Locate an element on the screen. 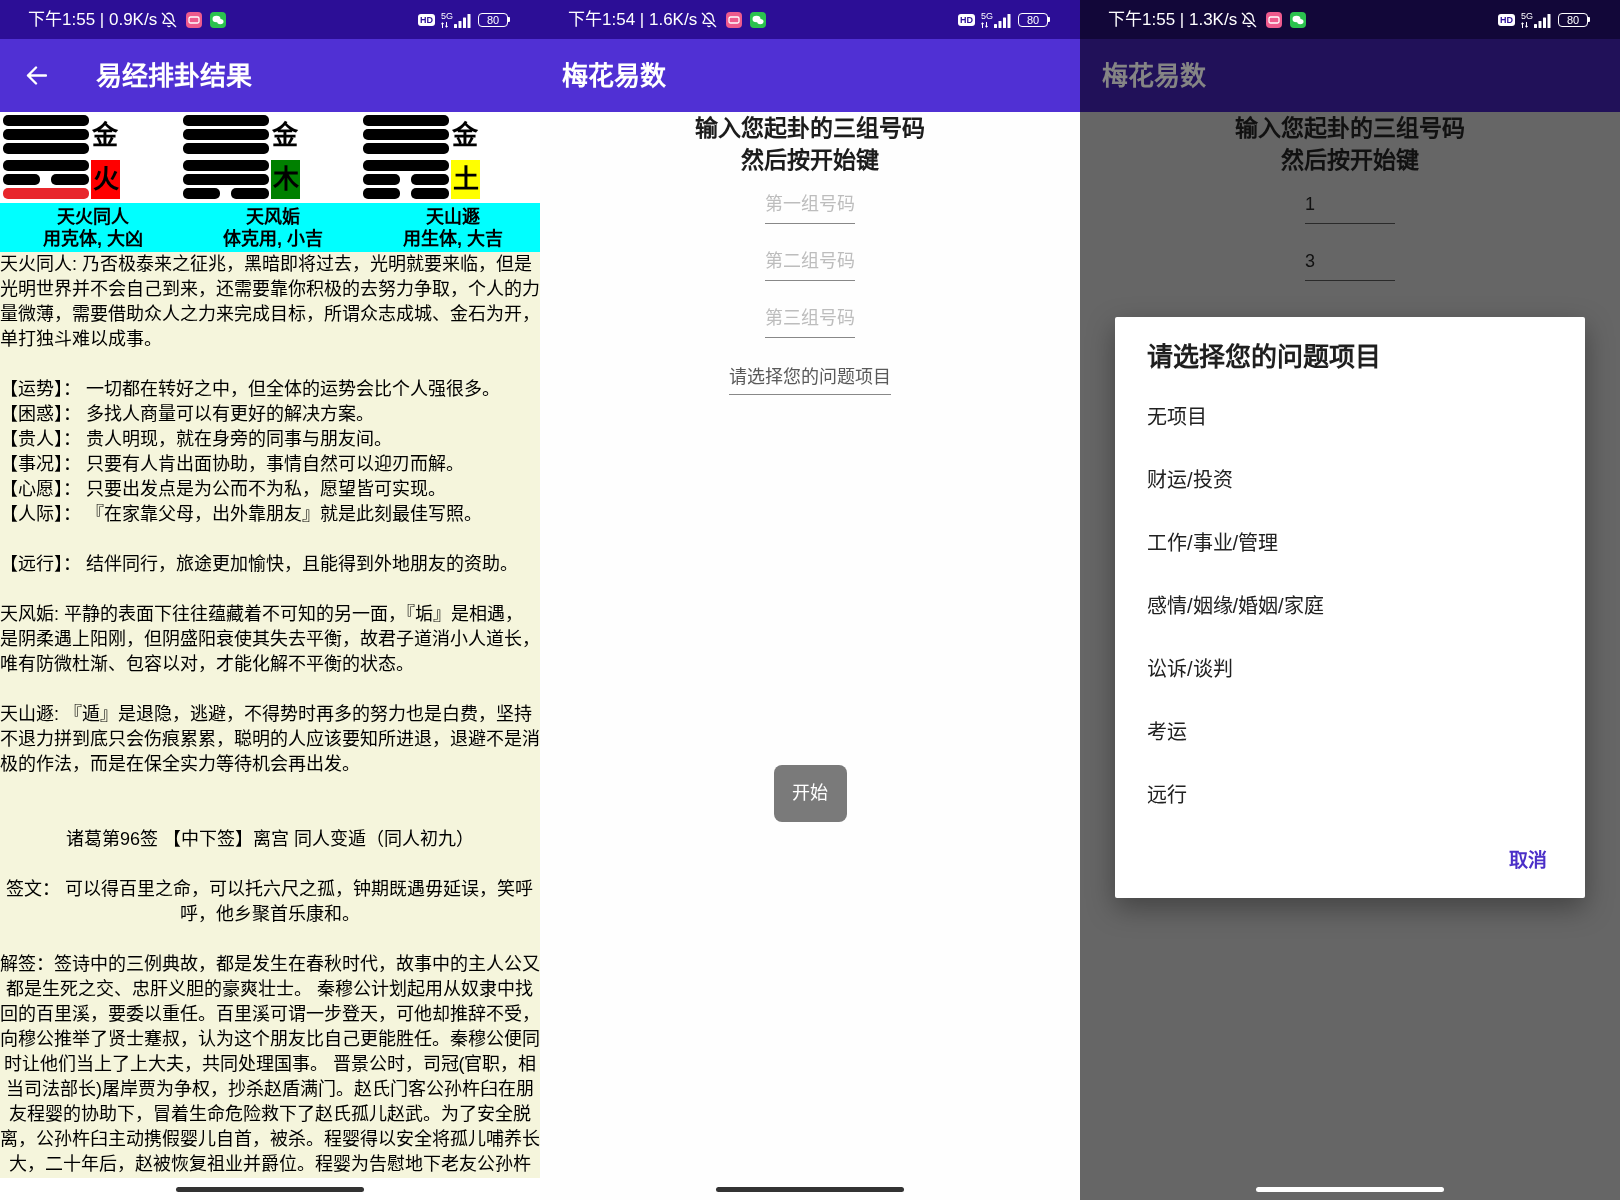 The width and height of the screenshot is (1620, 1200). option-item: 讼诉/谈判 is located at coordinates (1350, 668).